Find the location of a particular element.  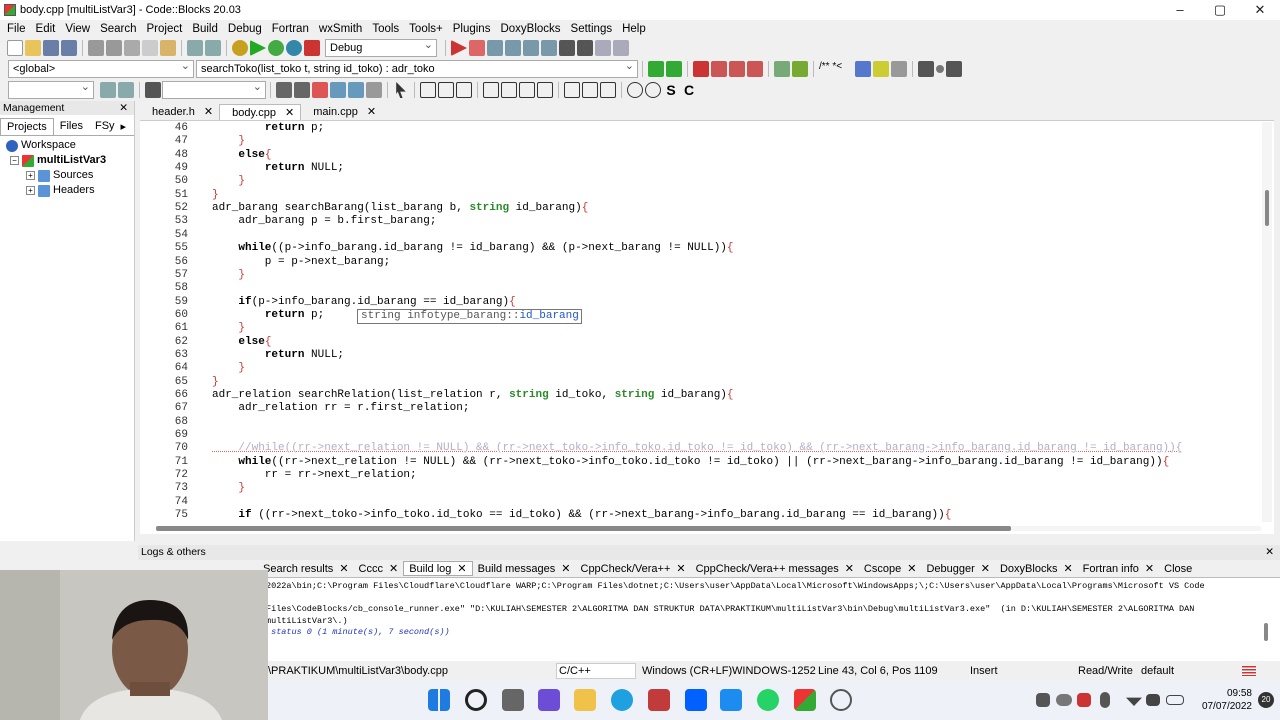

volume-icon is located at coordinates (1153, 700).